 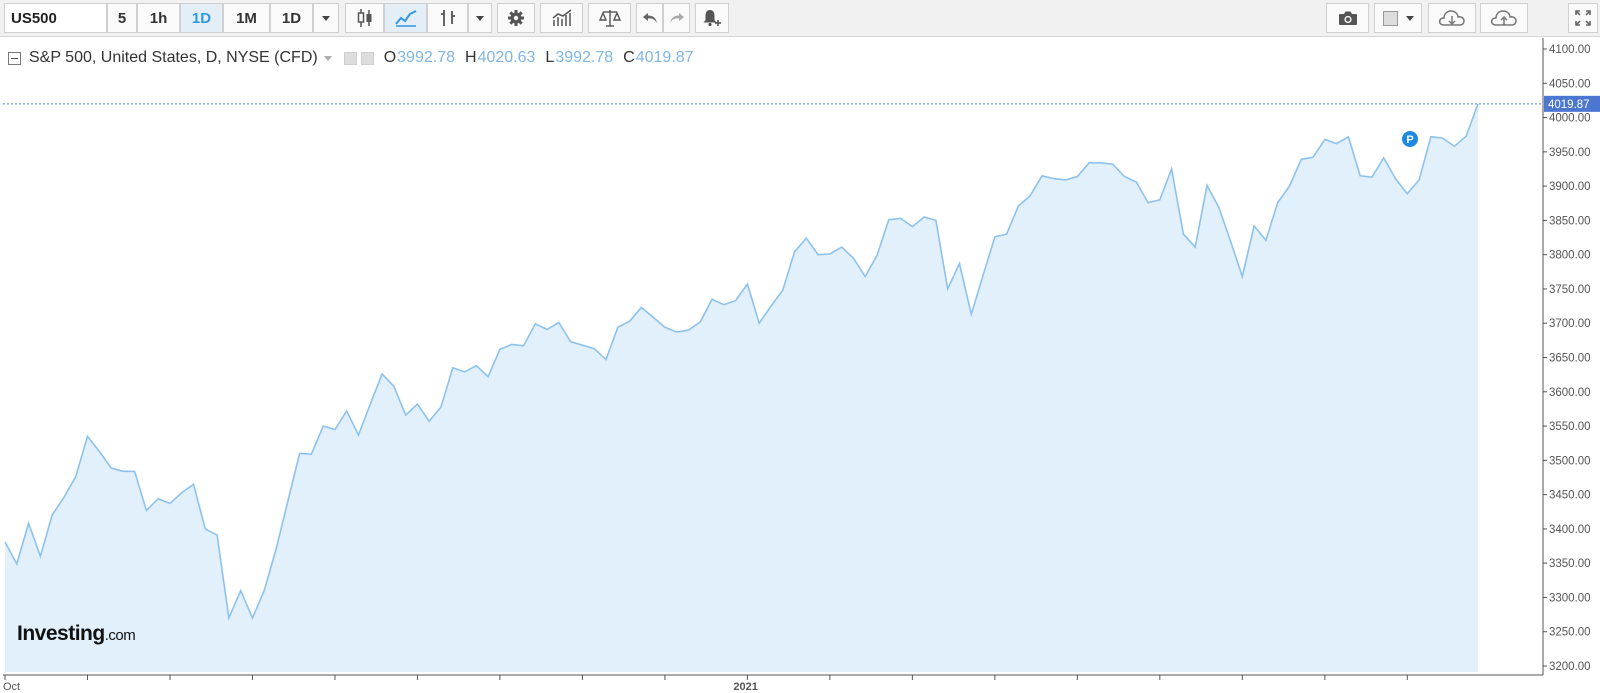 I want to click on low-label: L, so click(x=550, y=57).